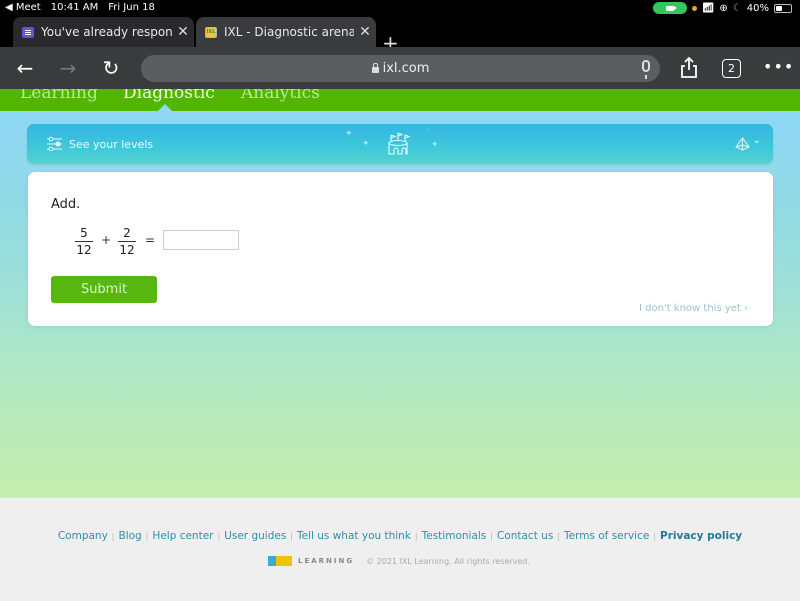 The image size is (800, 601). What do you see at coordinates (406, 68) in the screenshot?
I see `url-text: ixl.com` at bounding box center [406, 68].